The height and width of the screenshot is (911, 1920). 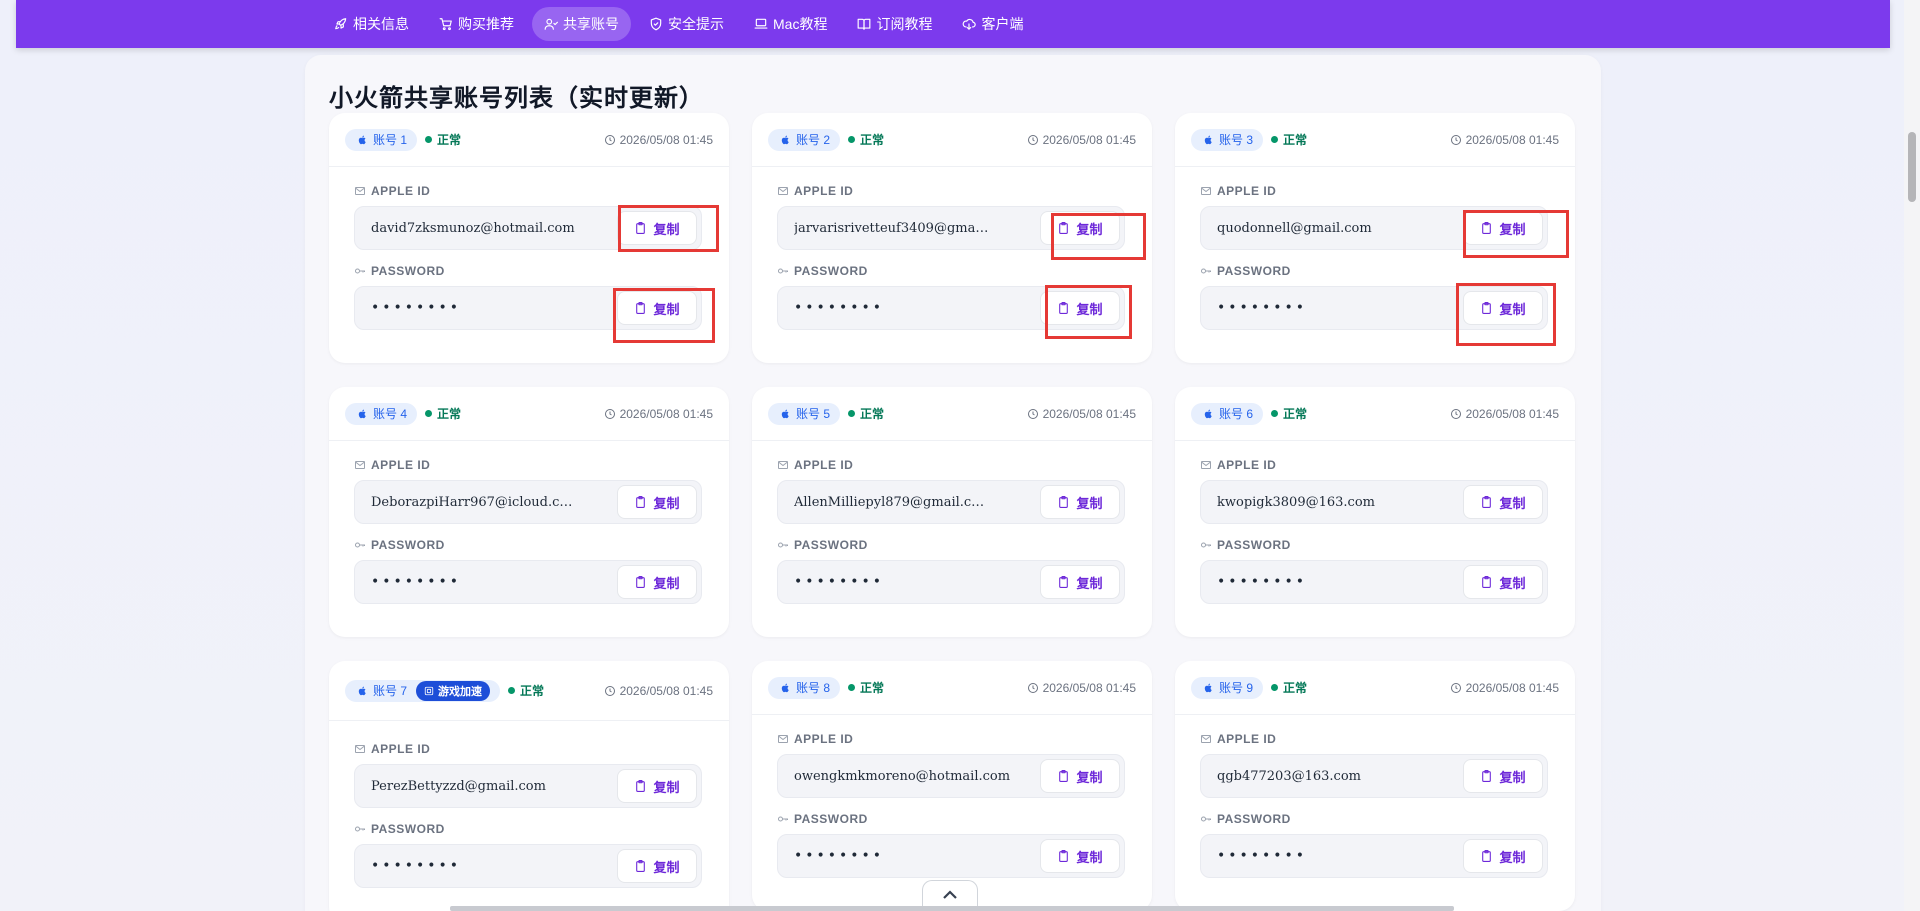 What do you see at coordinates (1337, 228) in the screenshot?
I see `apple-id-value: quodonnell@gmail.com` at bounding box center [1337, 228].